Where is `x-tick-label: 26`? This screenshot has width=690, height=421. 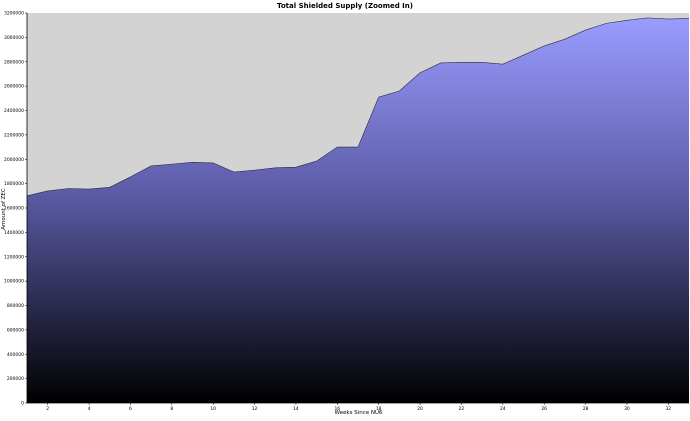
x-tick-label: 26 is located at coordinates (544, 409).